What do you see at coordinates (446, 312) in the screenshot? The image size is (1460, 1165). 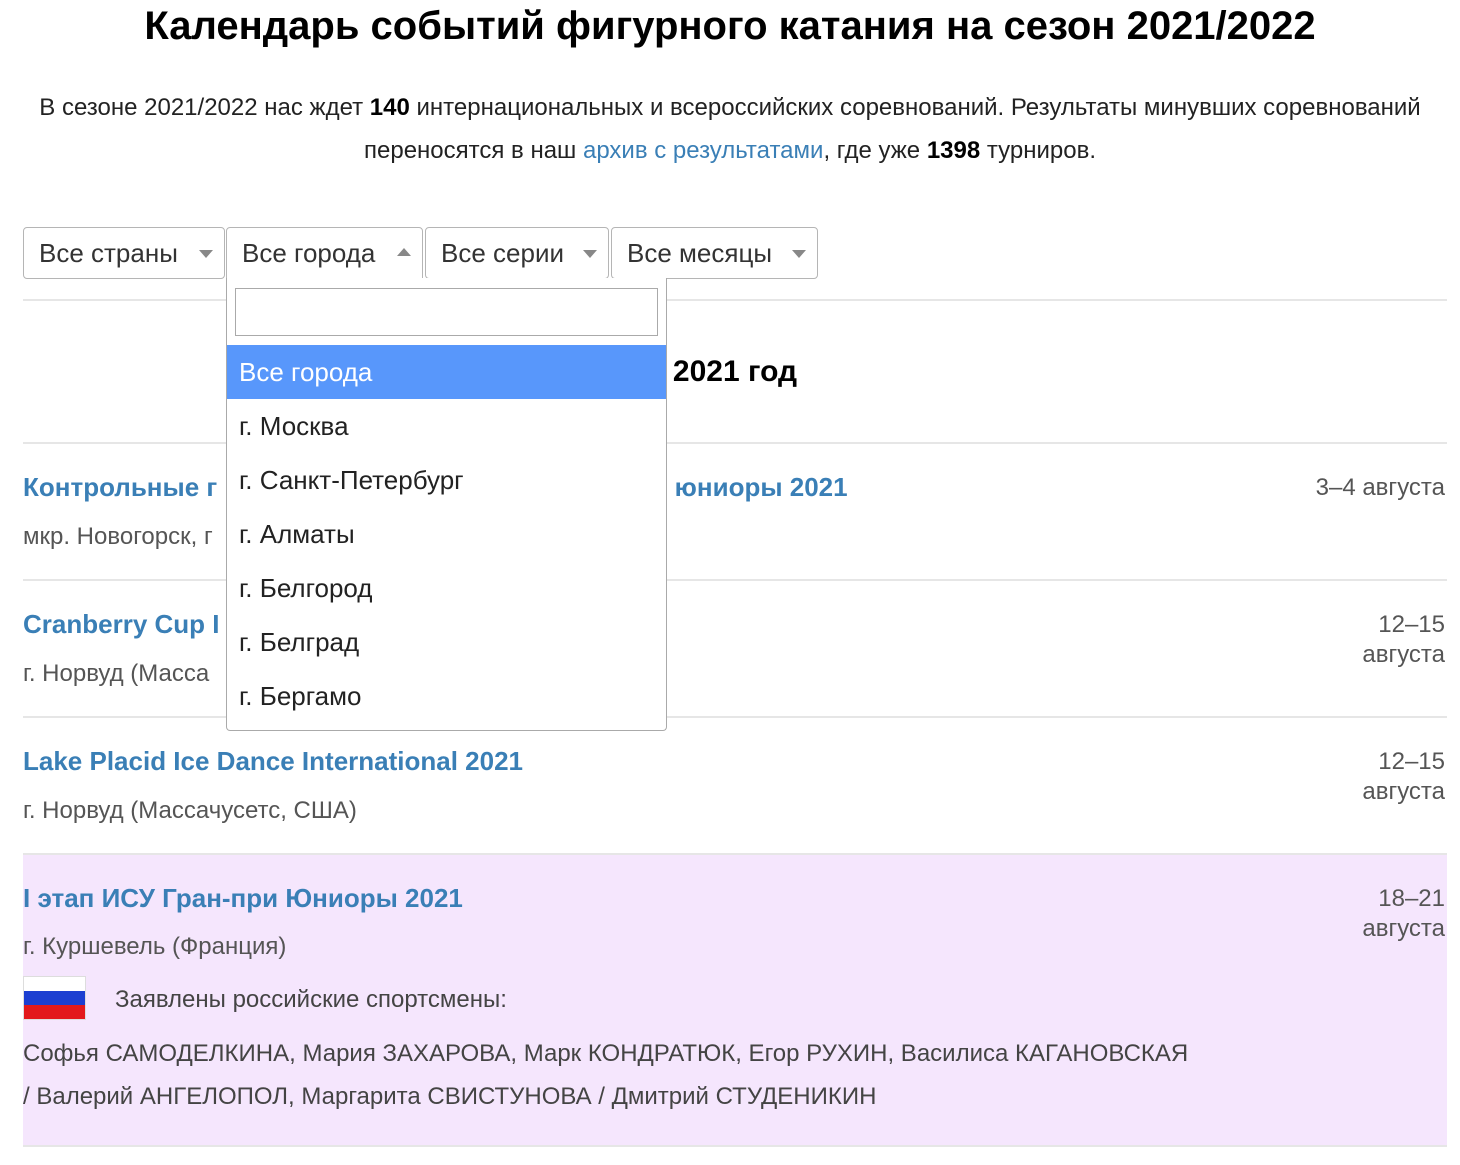 I see `city-search-input` at bounding box center [446, 312].